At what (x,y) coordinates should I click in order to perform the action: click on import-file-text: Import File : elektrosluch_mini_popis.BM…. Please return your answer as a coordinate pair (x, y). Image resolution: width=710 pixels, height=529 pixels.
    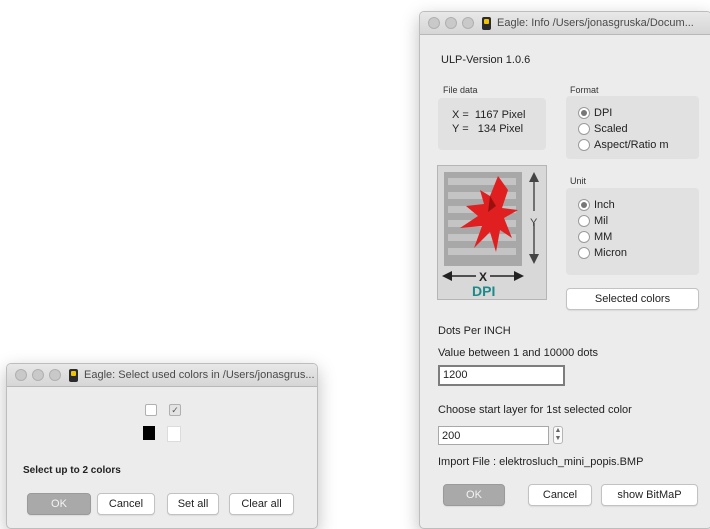
    Looking at the image, I should click on (541, 462).